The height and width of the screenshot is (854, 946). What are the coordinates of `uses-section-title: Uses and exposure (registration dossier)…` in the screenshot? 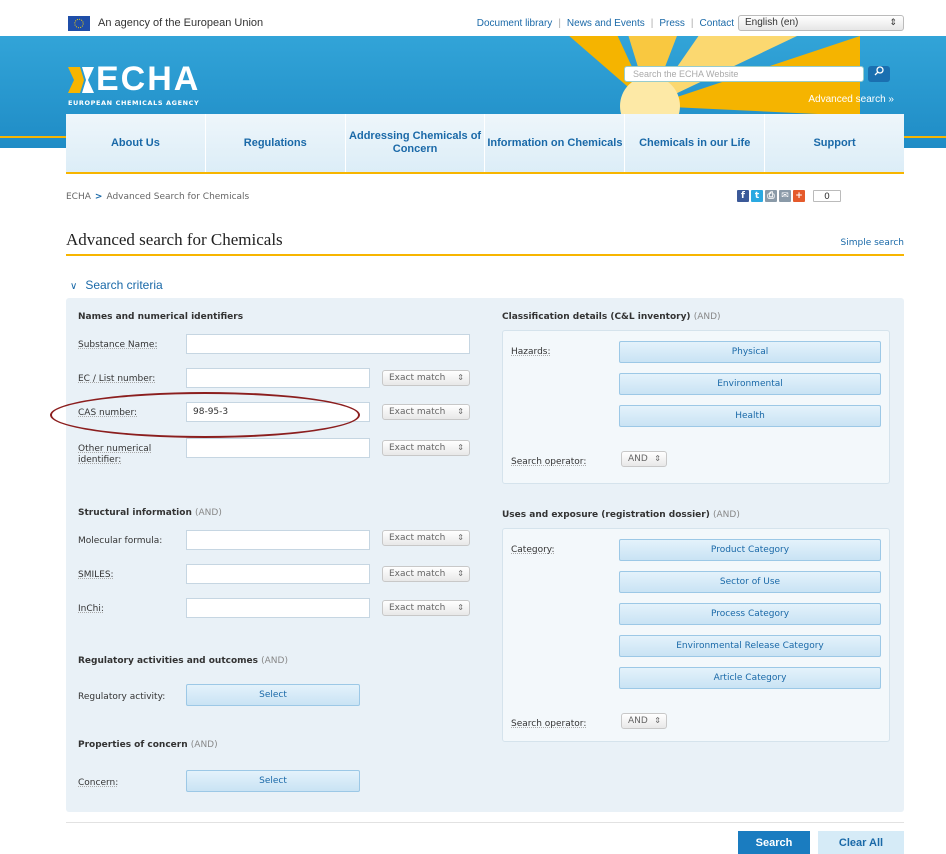 It's located at (621, 515).